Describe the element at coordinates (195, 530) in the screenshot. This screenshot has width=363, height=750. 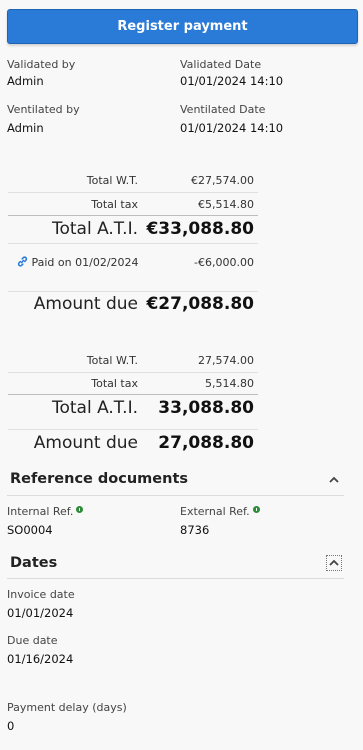
I see `external-ref-value: 8736` at that location.